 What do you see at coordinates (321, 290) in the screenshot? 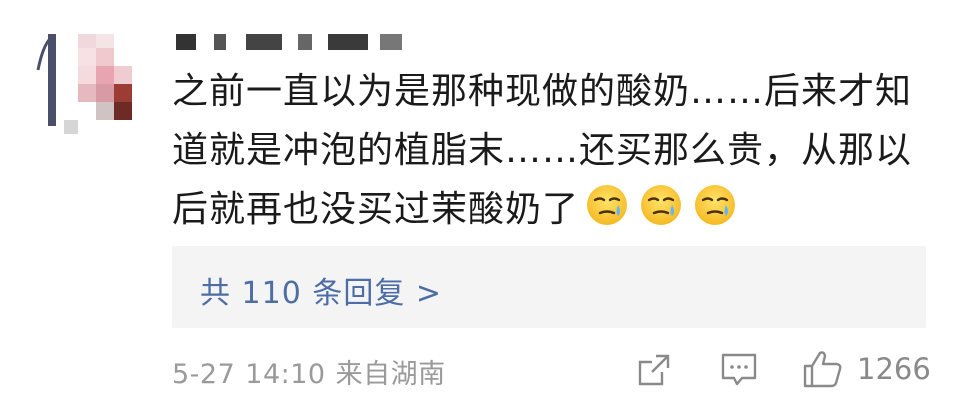
I see `view-replies-link: 共 110 条回复 >` at bounding box center [321, 290].